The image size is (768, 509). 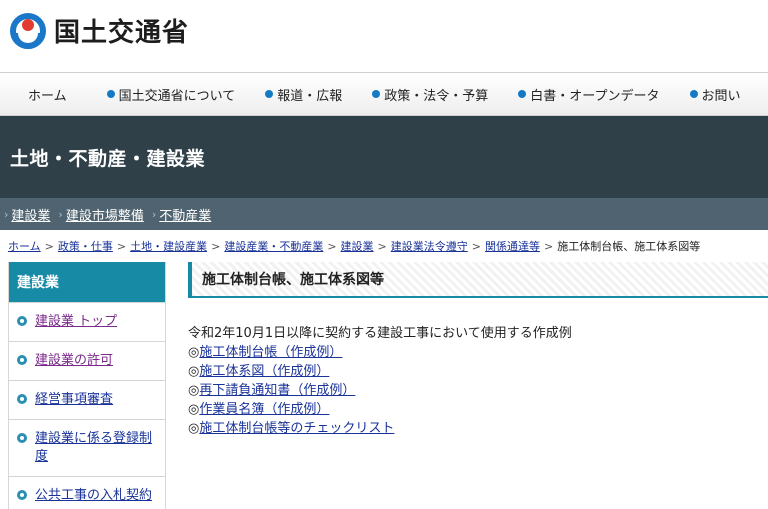 I want to click on sidebar-item-label: 建設業の許可, so click(x=74, y=360).